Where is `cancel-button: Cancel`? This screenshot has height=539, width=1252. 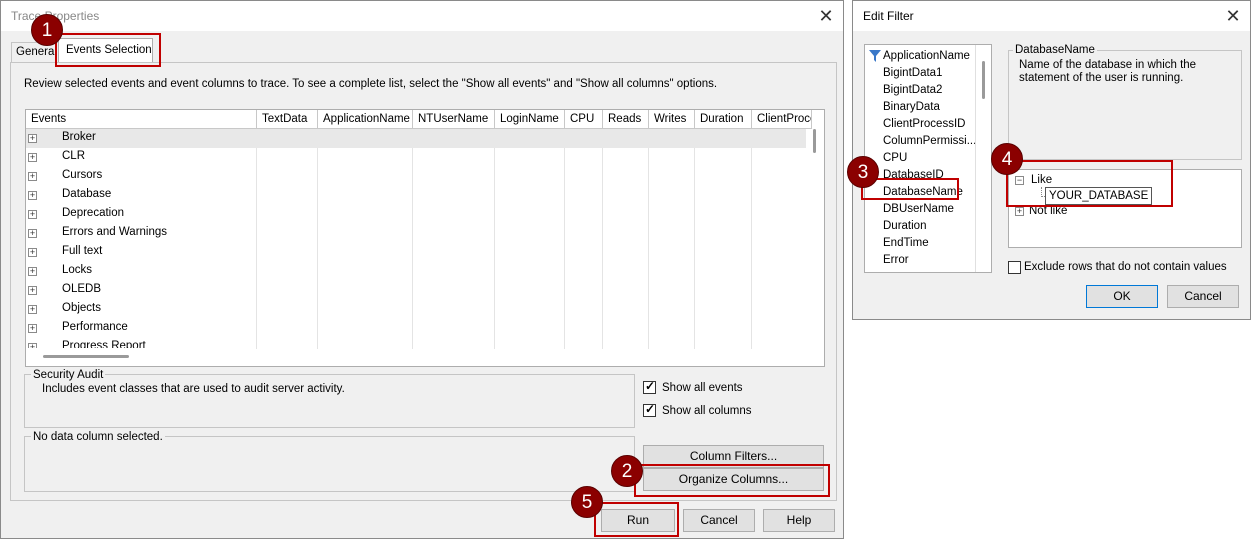 cancel-button: Cancel is located at coordinates (719, 520).